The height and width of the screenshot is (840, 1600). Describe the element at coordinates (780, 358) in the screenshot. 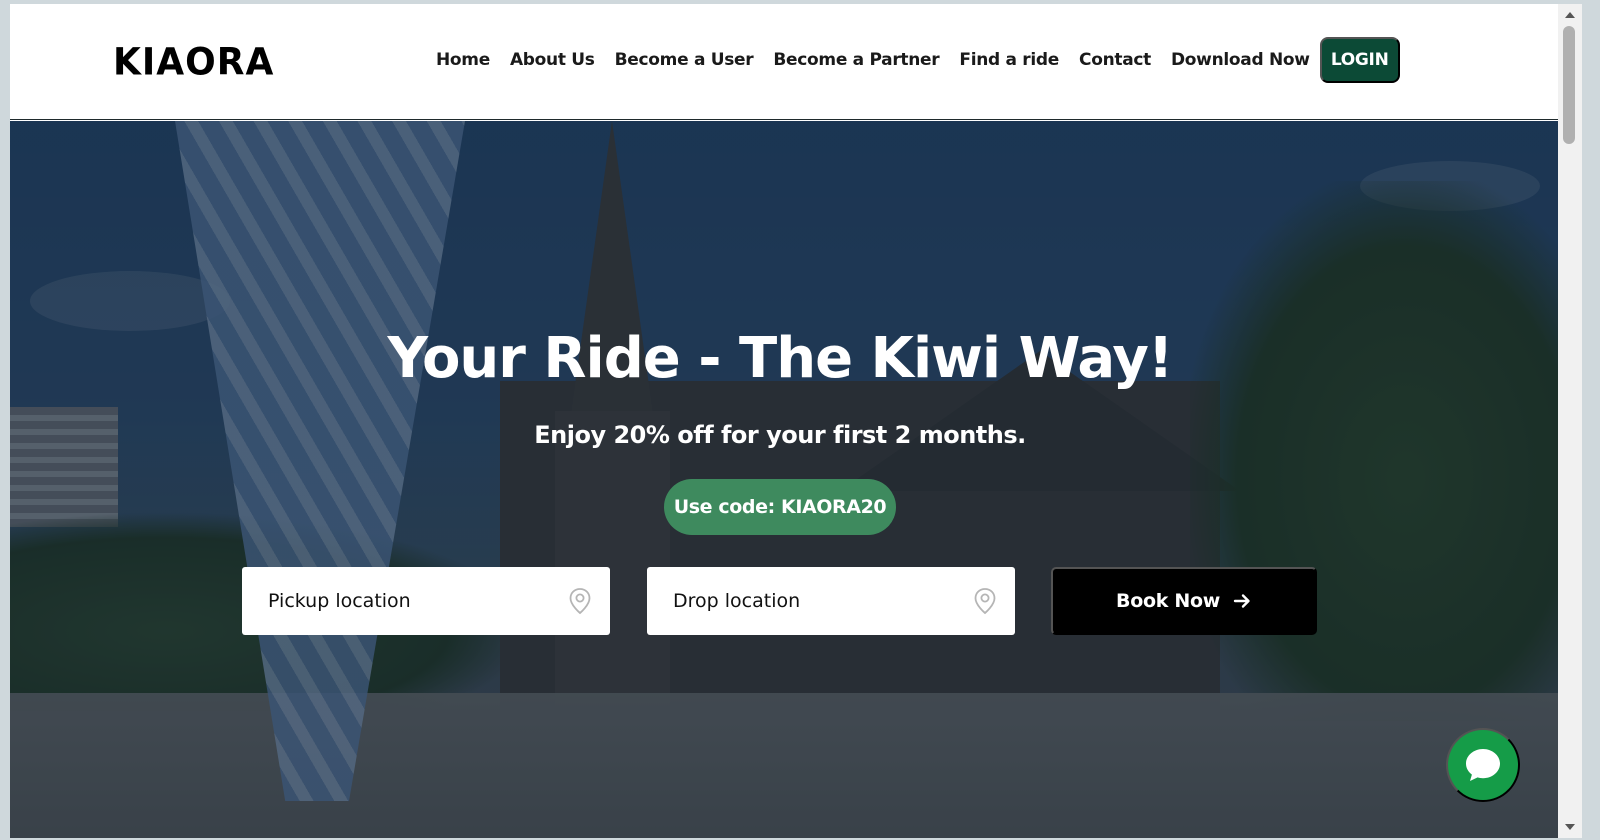

I see `hero-title: Your Ride - The Kiwi Way!` at that location.